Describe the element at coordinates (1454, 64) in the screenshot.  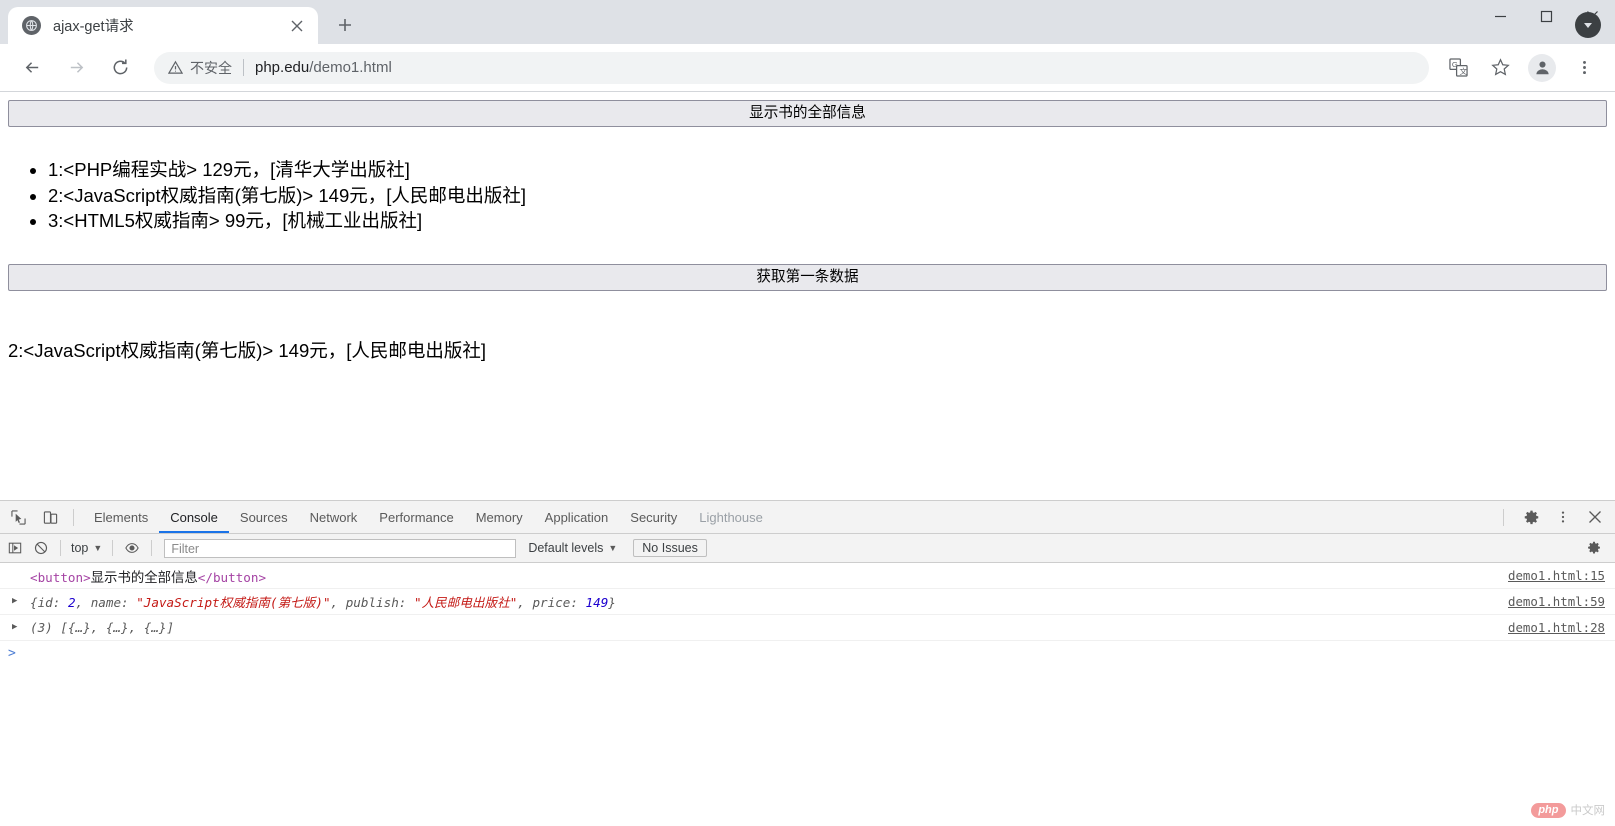
I see `svg-text: G` at that location.